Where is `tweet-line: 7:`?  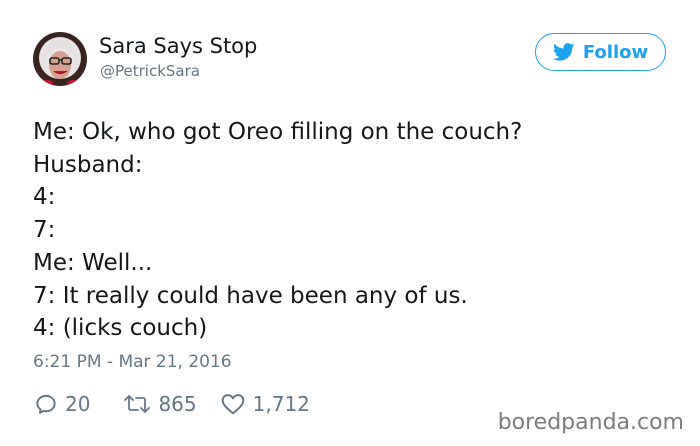 tweet-line: 7: is located at coordinates (44, 230).